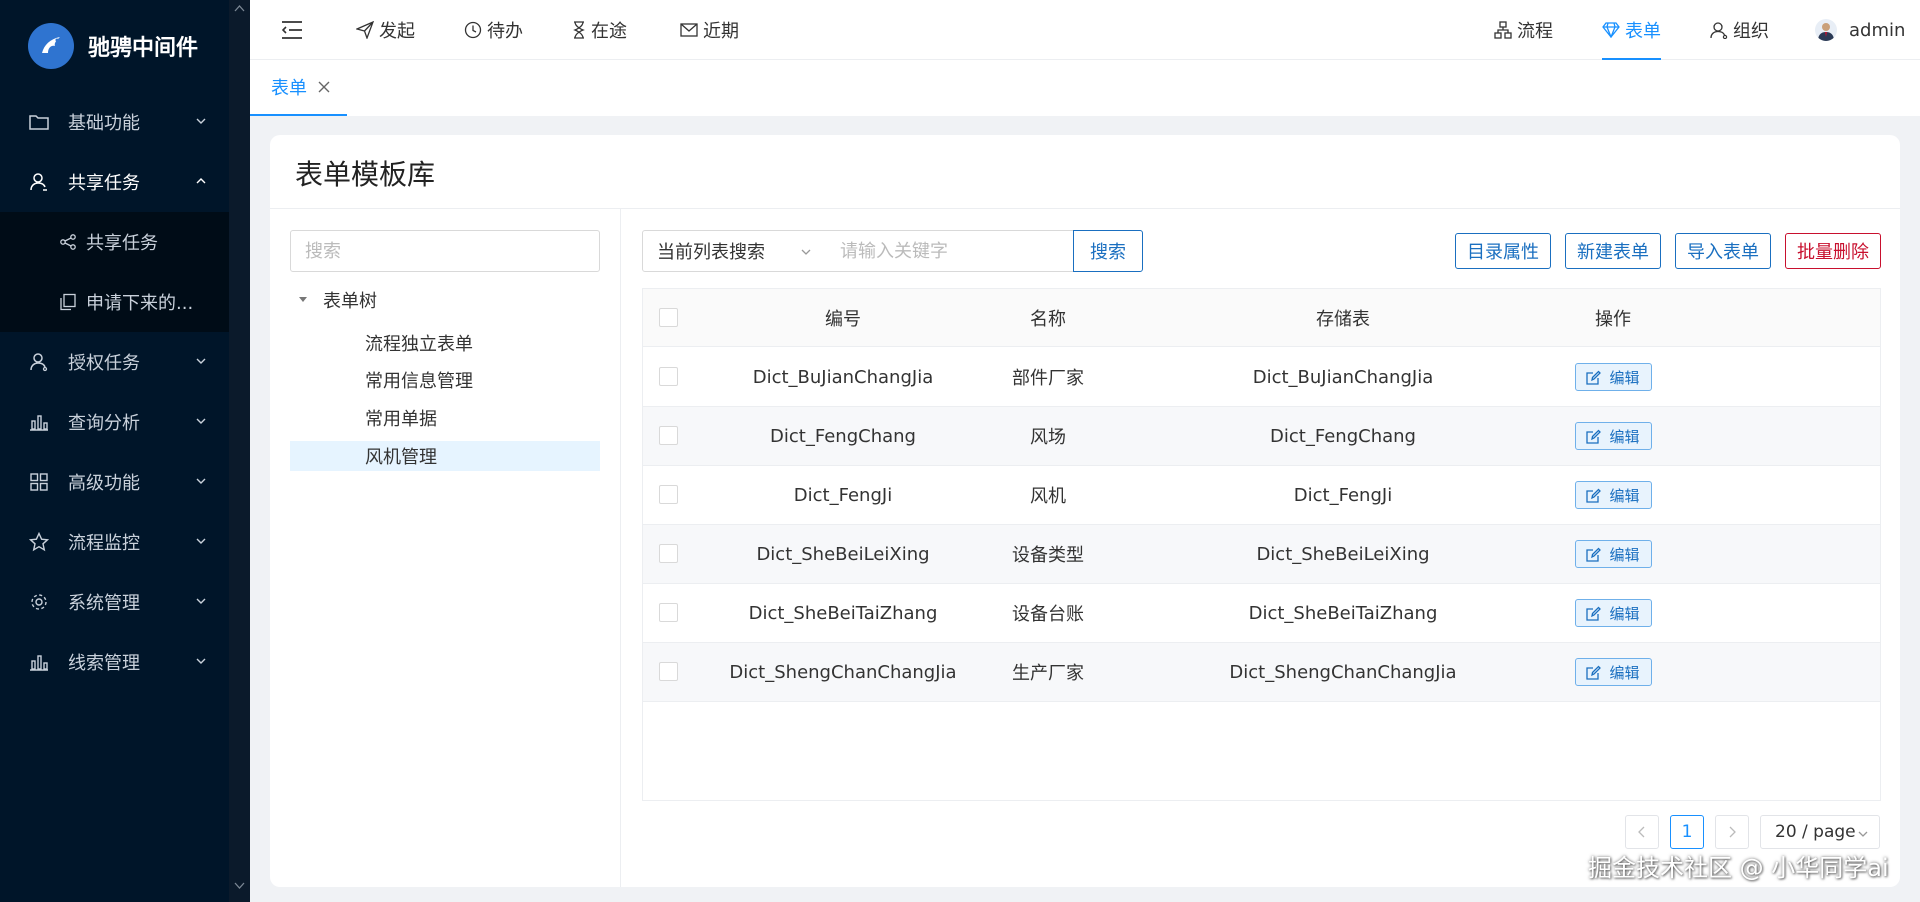  What do you see at coordinates (39, 482) in the screenshot?
I see `grid-icon` at bounding box center [39, 482].